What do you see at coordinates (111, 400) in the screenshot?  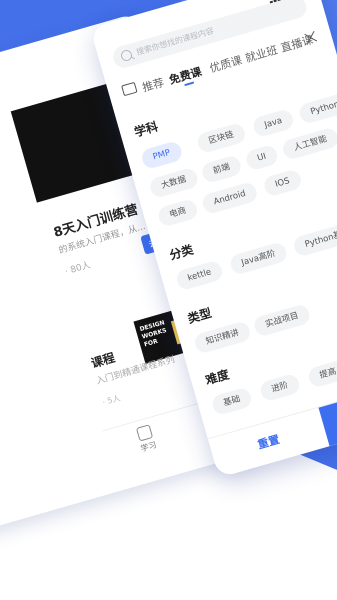 I see `course-meta: · 5人` at bounding box center [111, 400].